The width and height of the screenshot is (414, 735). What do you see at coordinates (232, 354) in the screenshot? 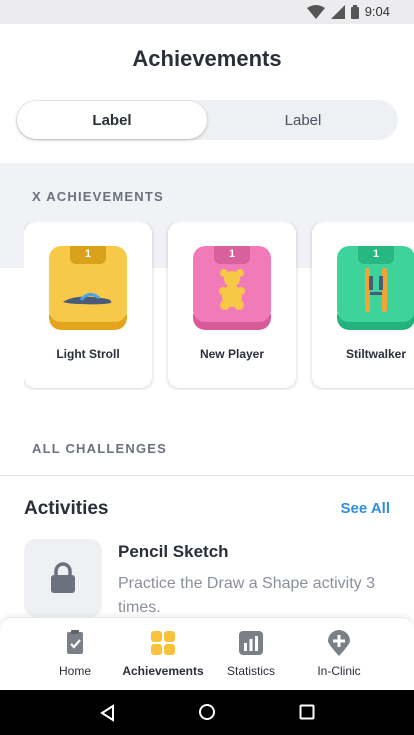
I see `achievement-label: New Player` at bounding box center [232, 354].